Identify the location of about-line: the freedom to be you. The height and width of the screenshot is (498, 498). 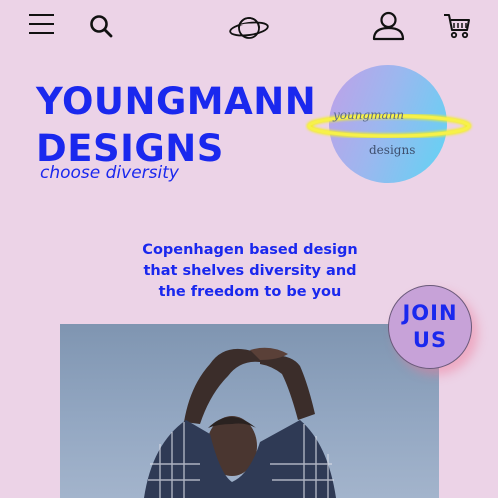
(250, 292).